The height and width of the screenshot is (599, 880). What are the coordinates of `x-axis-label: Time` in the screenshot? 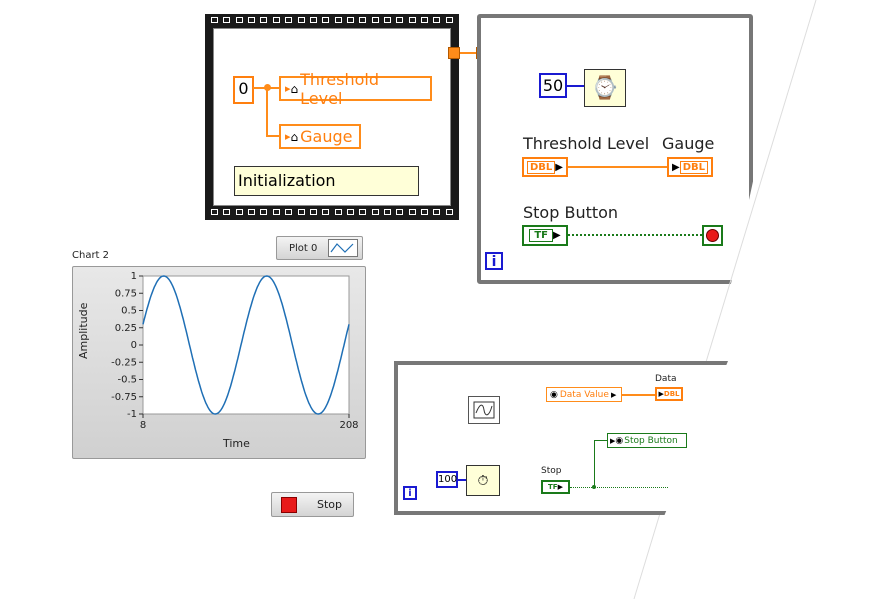 It's located at (236, 443).